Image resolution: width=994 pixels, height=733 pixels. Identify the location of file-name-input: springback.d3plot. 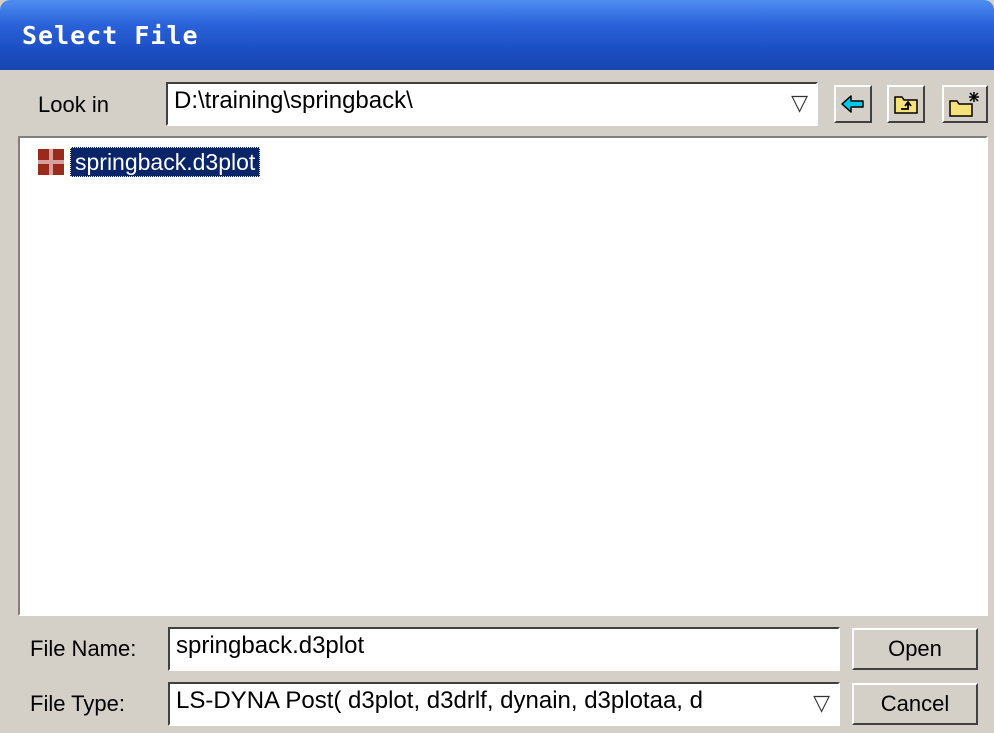
(504, 649).